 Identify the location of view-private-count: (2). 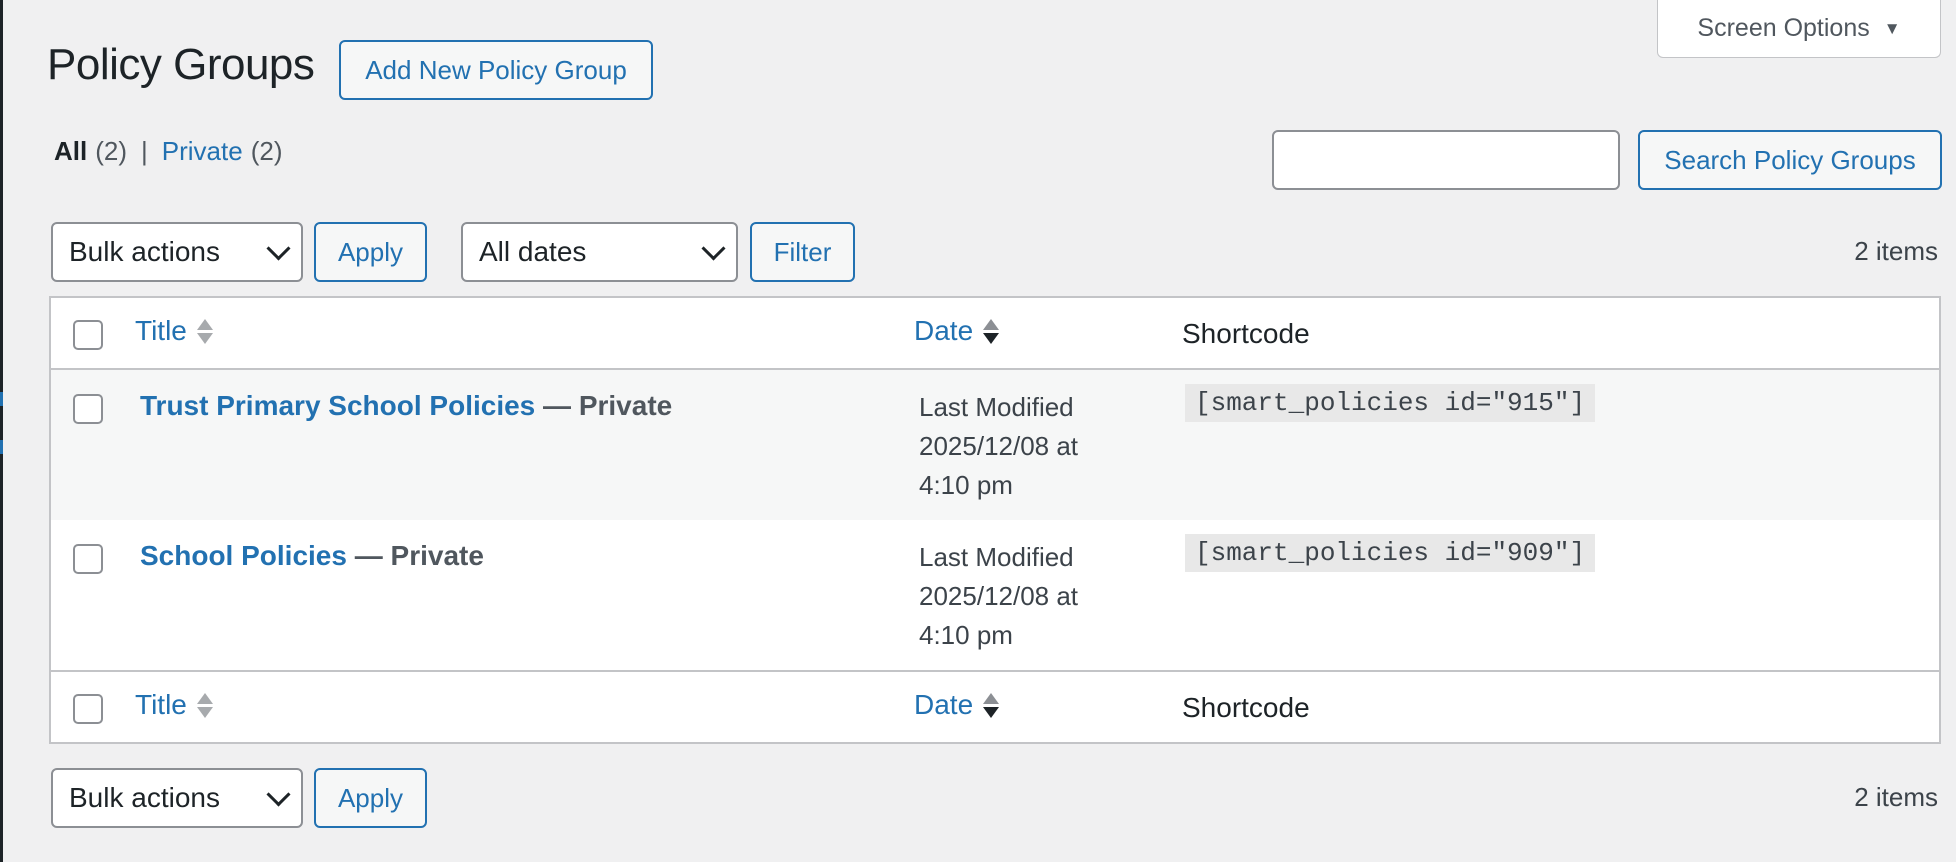
(266, 151).